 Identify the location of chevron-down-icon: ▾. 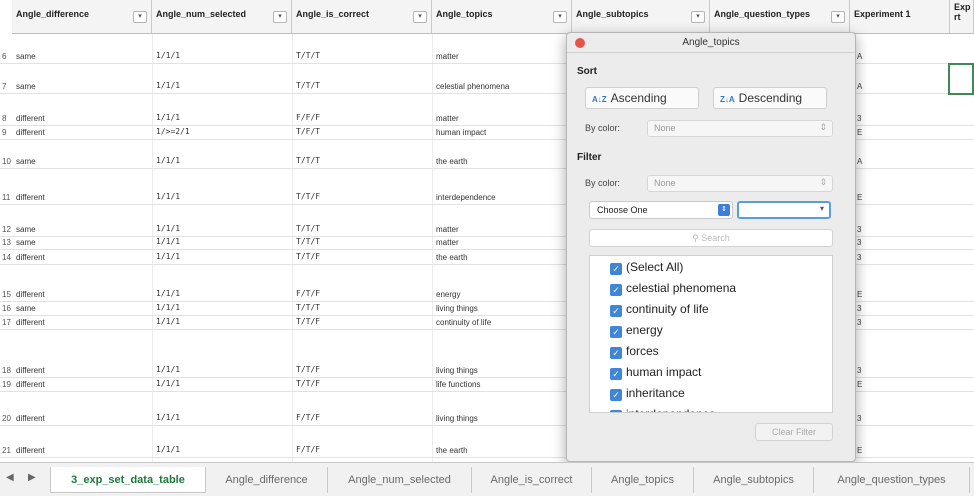
(822, 208).